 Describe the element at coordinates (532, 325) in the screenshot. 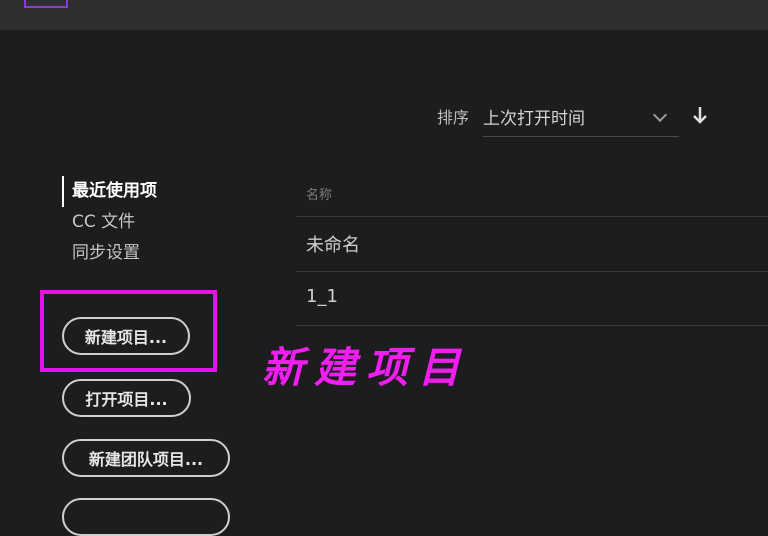

I see `row-divider` at that location.